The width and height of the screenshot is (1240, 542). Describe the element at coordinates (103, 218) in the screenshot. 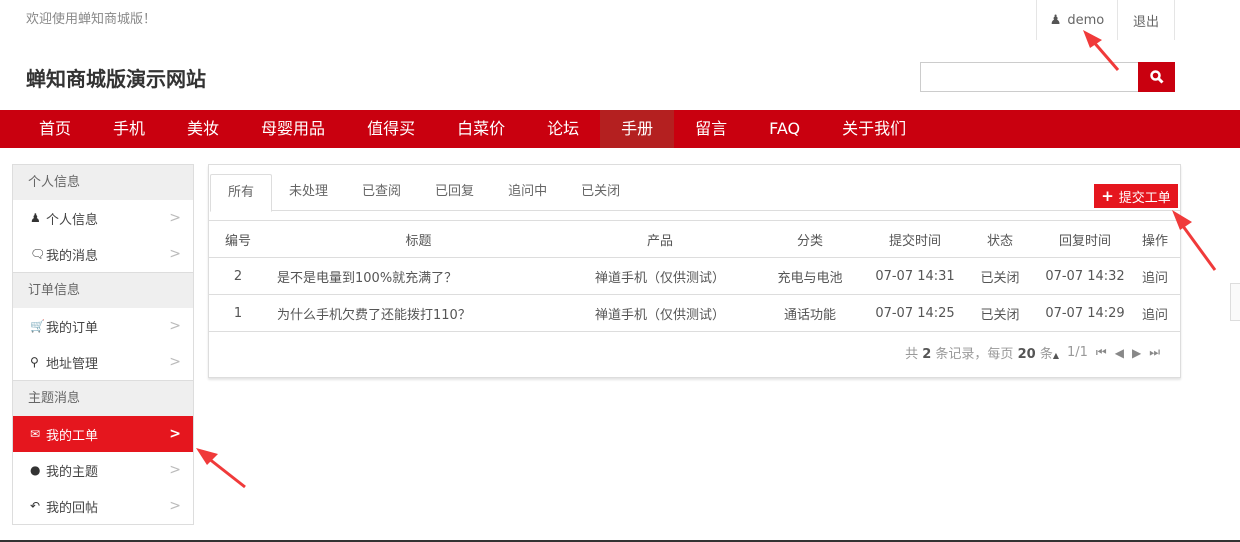

I see `sidebar-item: ♟ 个人信息 >` at that location.